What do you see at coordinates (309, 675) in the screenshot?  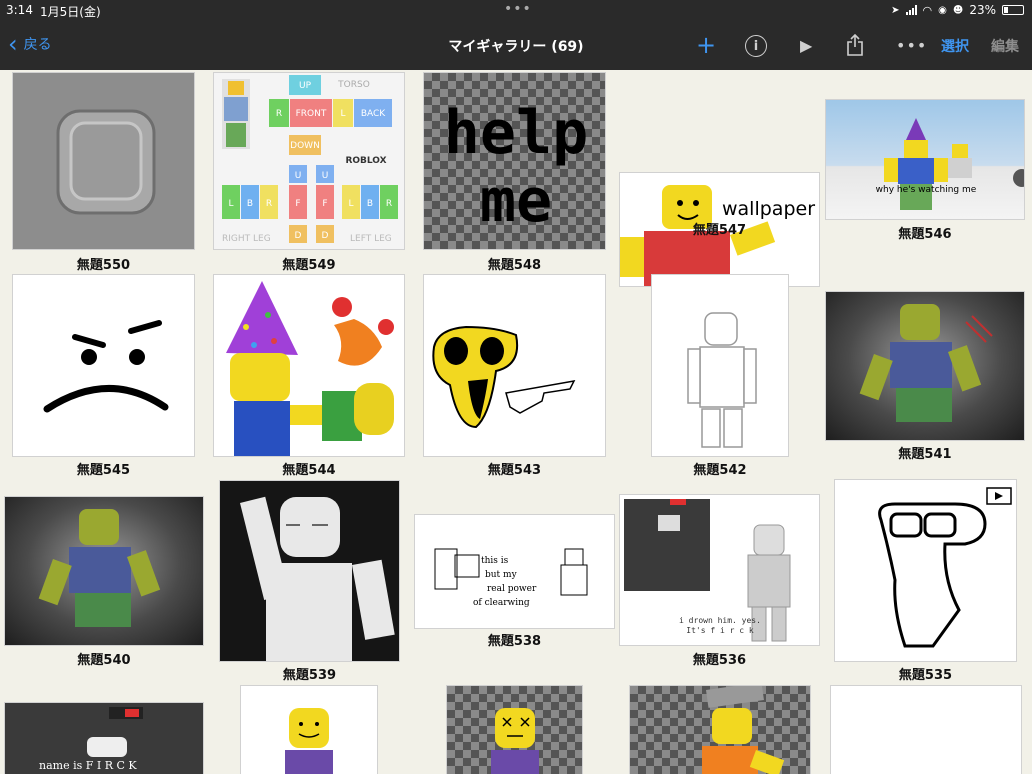 I see `artwork-title: 無題539` at bounding box center [309, 675].